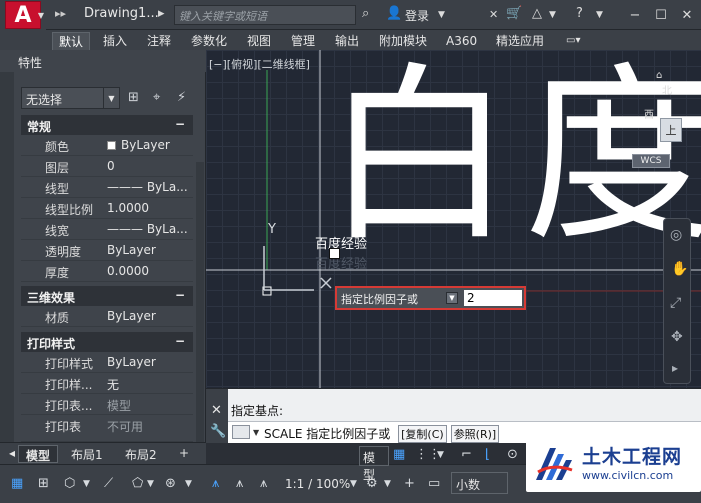 The image size is (701, 503). What do you see at coordinates (512, 454) in the screenshot?
I see `polar-tracking-icon: ⊙` at bounding box center [512, 454].